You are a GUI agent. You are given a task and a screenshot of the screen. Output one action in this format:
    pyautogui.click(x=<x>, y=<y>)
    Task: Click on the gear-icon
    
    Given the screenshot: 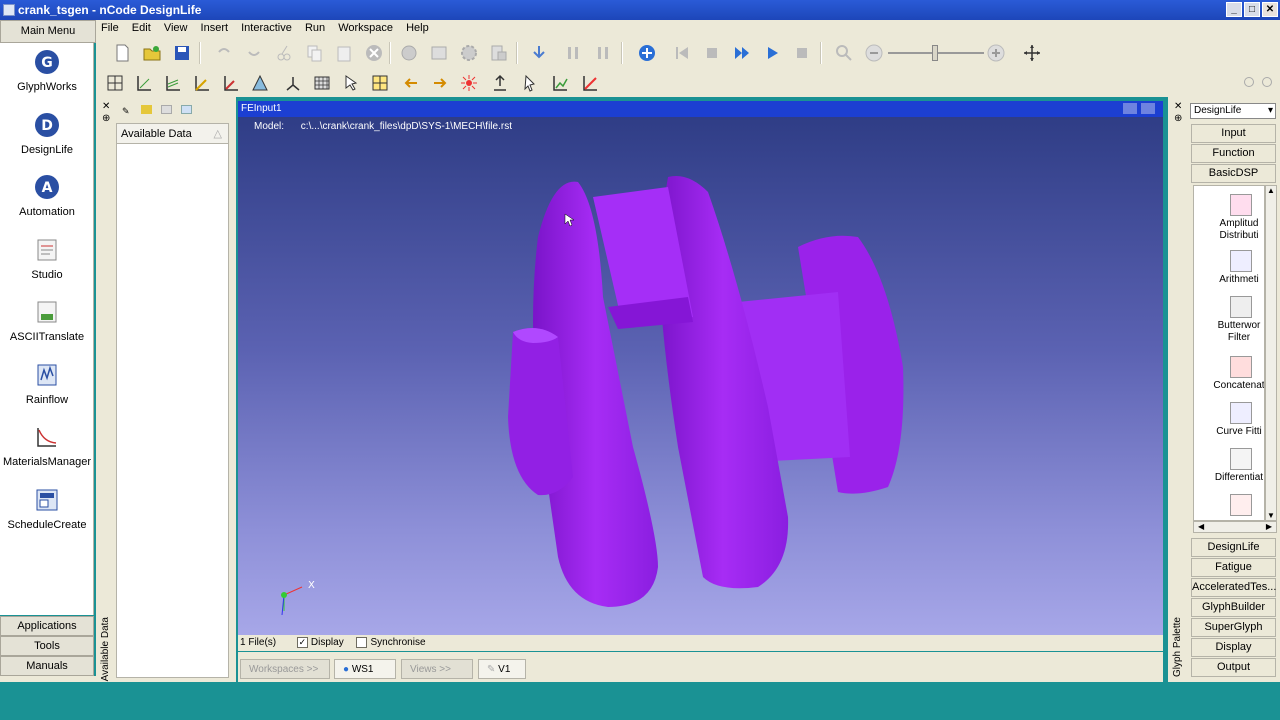 What is the action you would take?
    pyautogui.click(x=469, y=53)
    